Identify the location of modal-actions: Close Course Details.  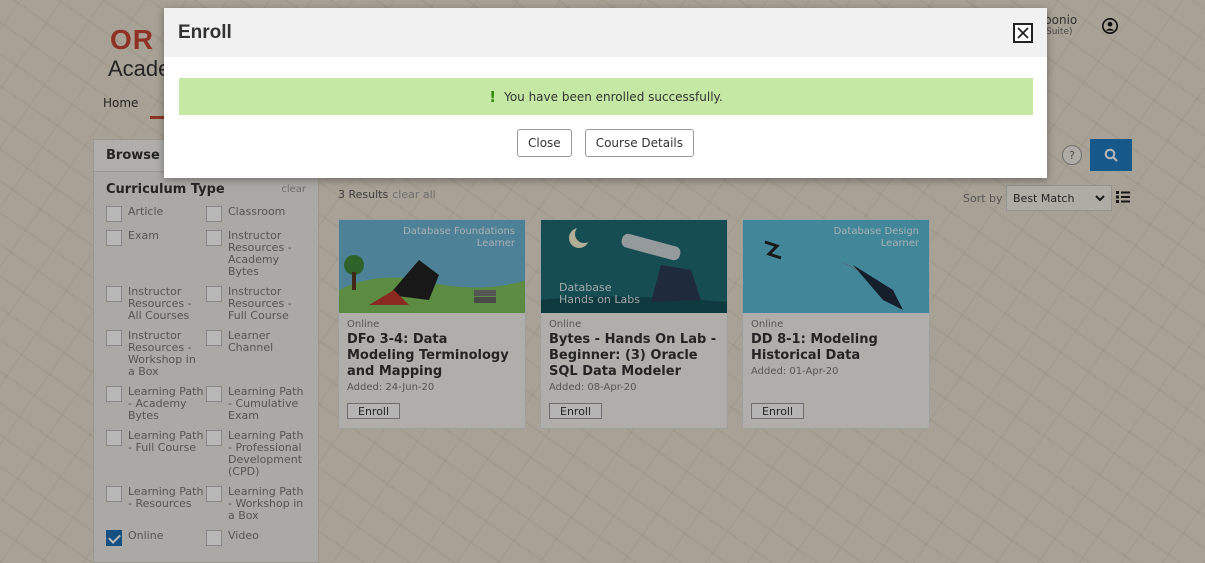
(605, 143).